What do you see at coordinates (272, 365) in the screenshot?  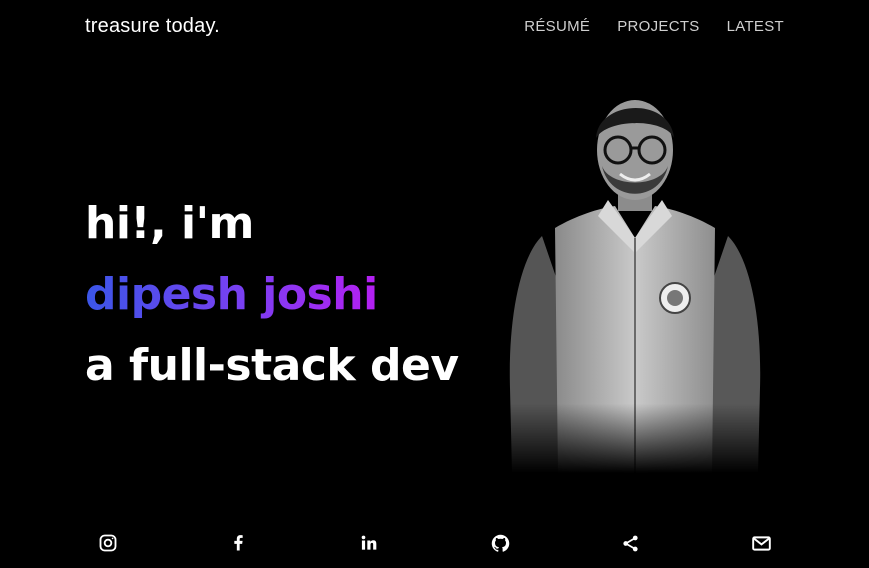 I see `hero-tagline: a full-stack dev` at bounding box center [272, 365].